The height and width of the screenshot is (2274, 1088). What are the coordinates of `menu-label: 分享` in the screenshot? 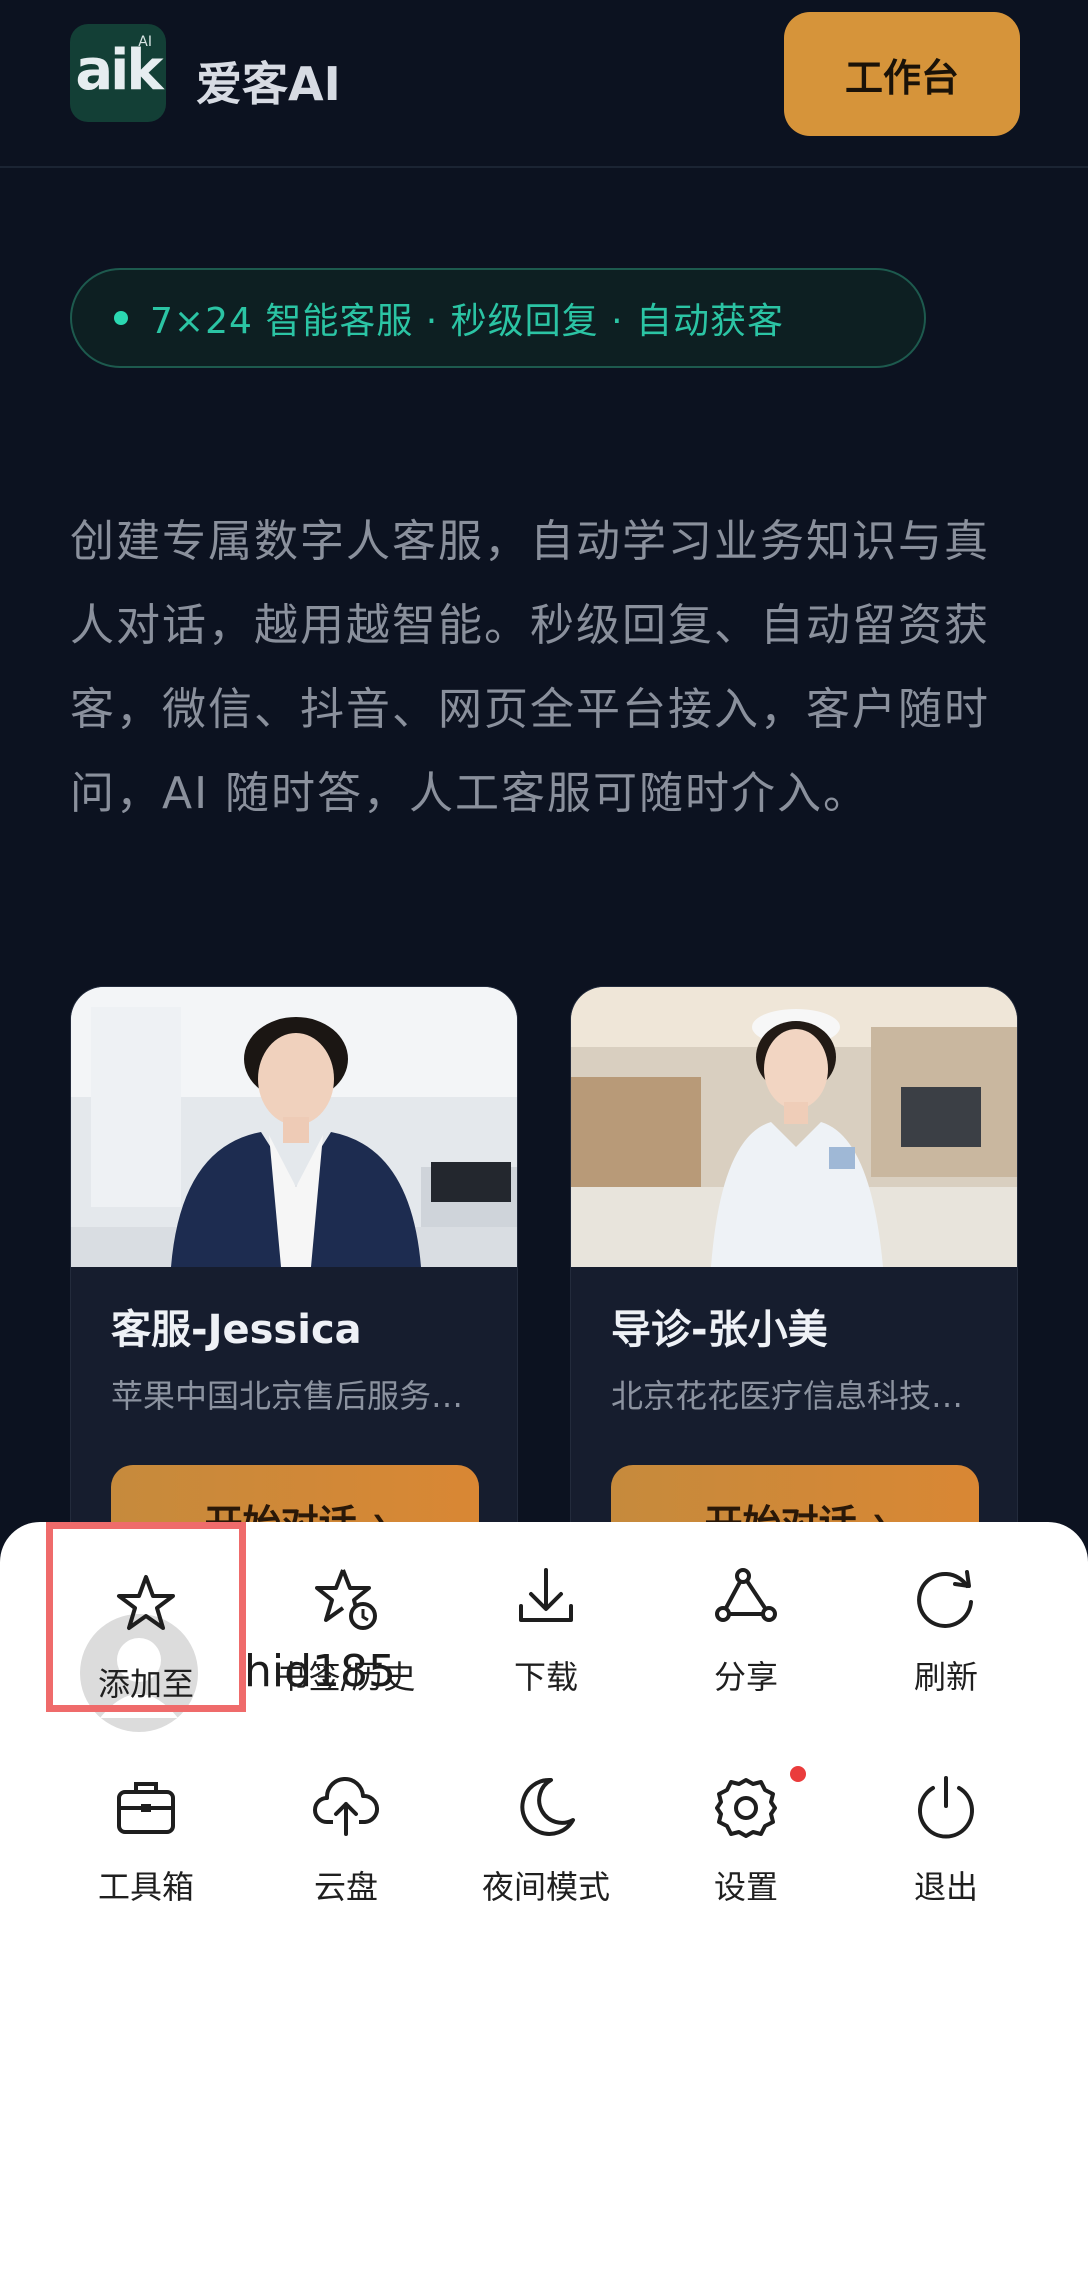 It's located at (745, 1677).